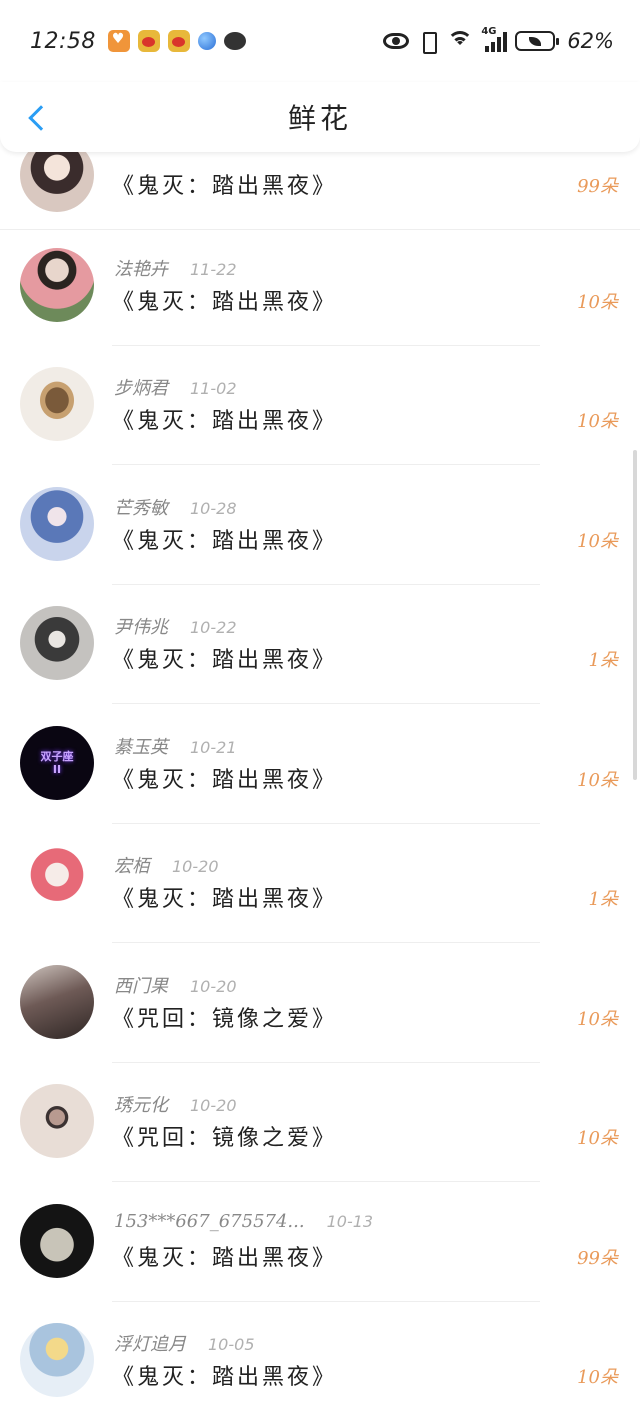  I want to click on chevron-left-icon, so click(41, 118).